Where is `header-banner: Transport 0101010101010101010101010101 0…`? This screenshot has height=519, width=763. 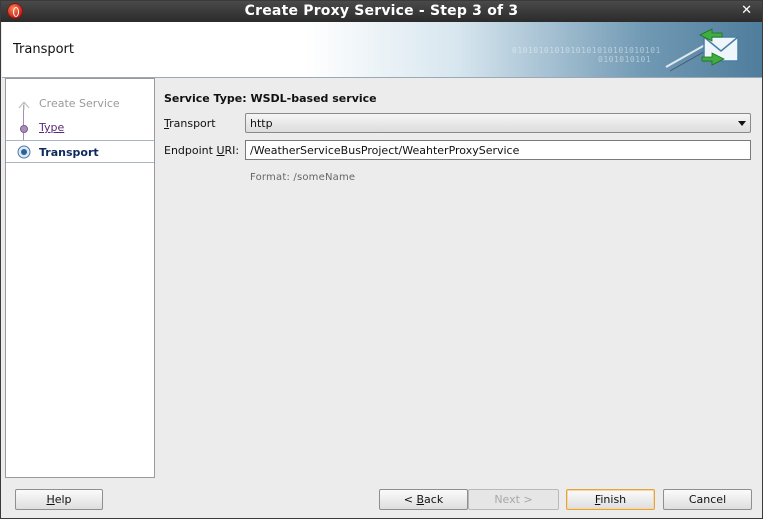 header-banner: Transport 0101010101010101010101010101 0… is located at coordinates (382, 50).